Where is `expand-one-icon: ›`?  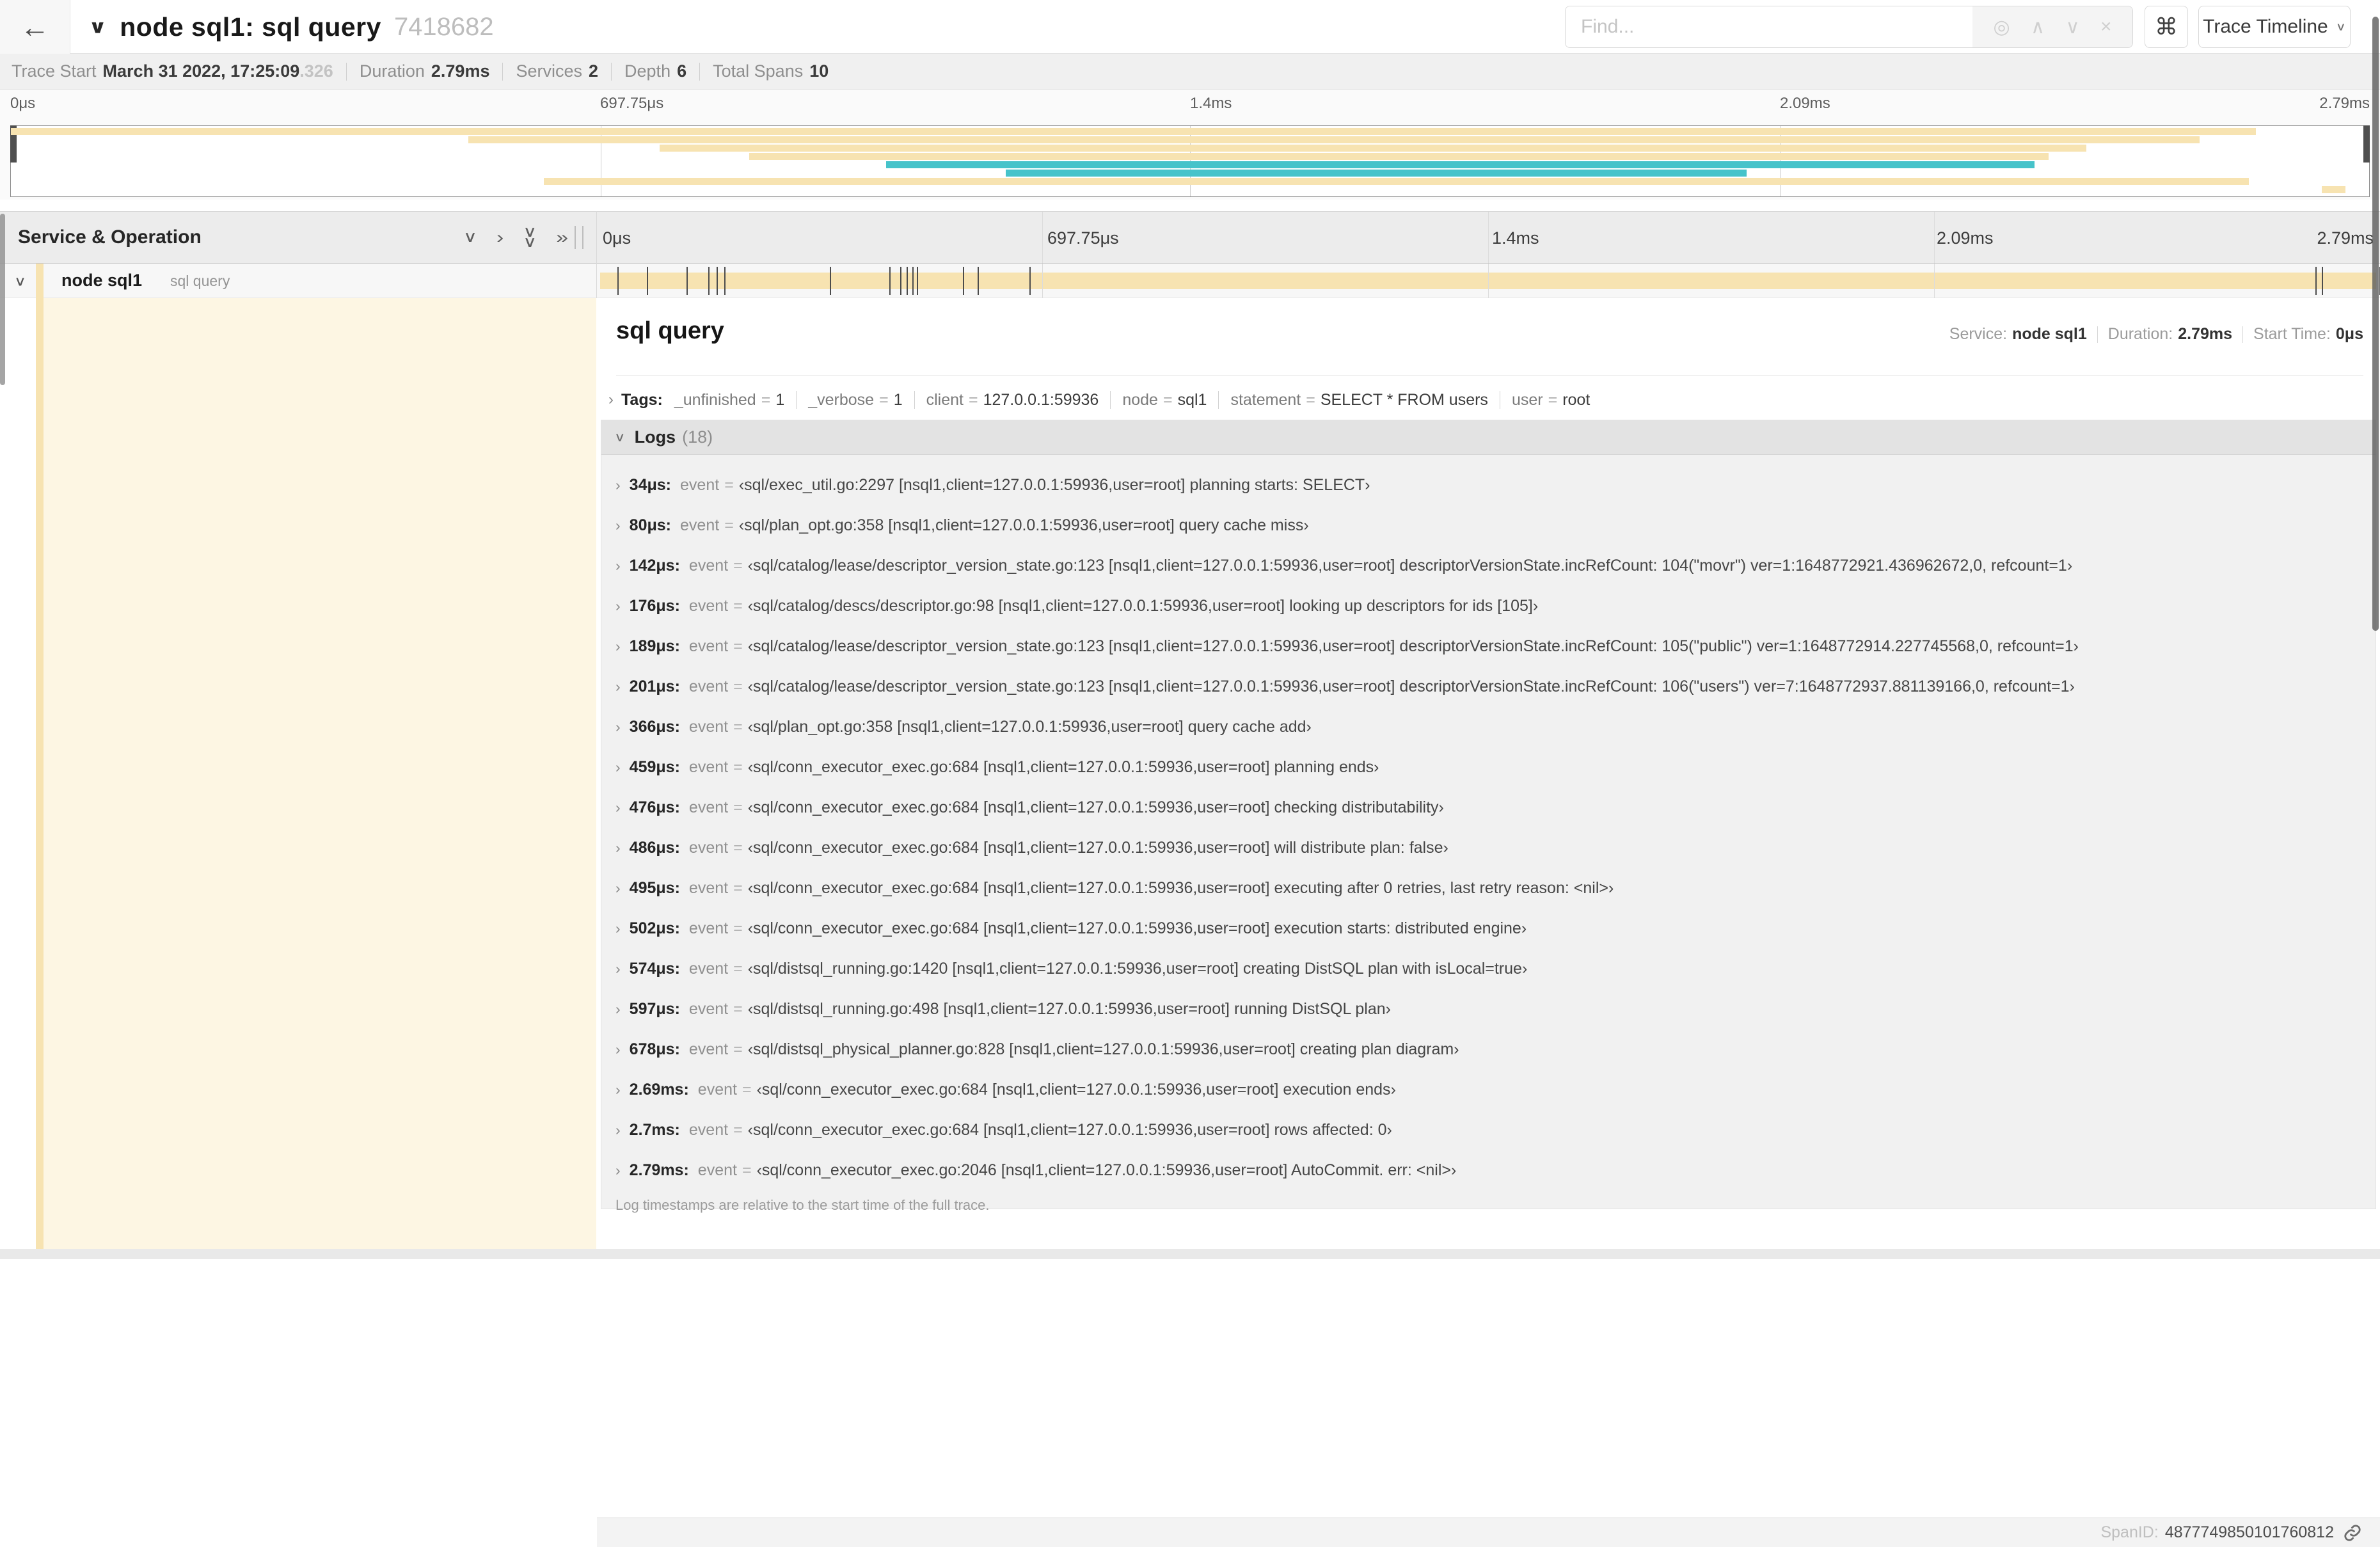 expand-one-icon: › is located at coordinates (500, 237).